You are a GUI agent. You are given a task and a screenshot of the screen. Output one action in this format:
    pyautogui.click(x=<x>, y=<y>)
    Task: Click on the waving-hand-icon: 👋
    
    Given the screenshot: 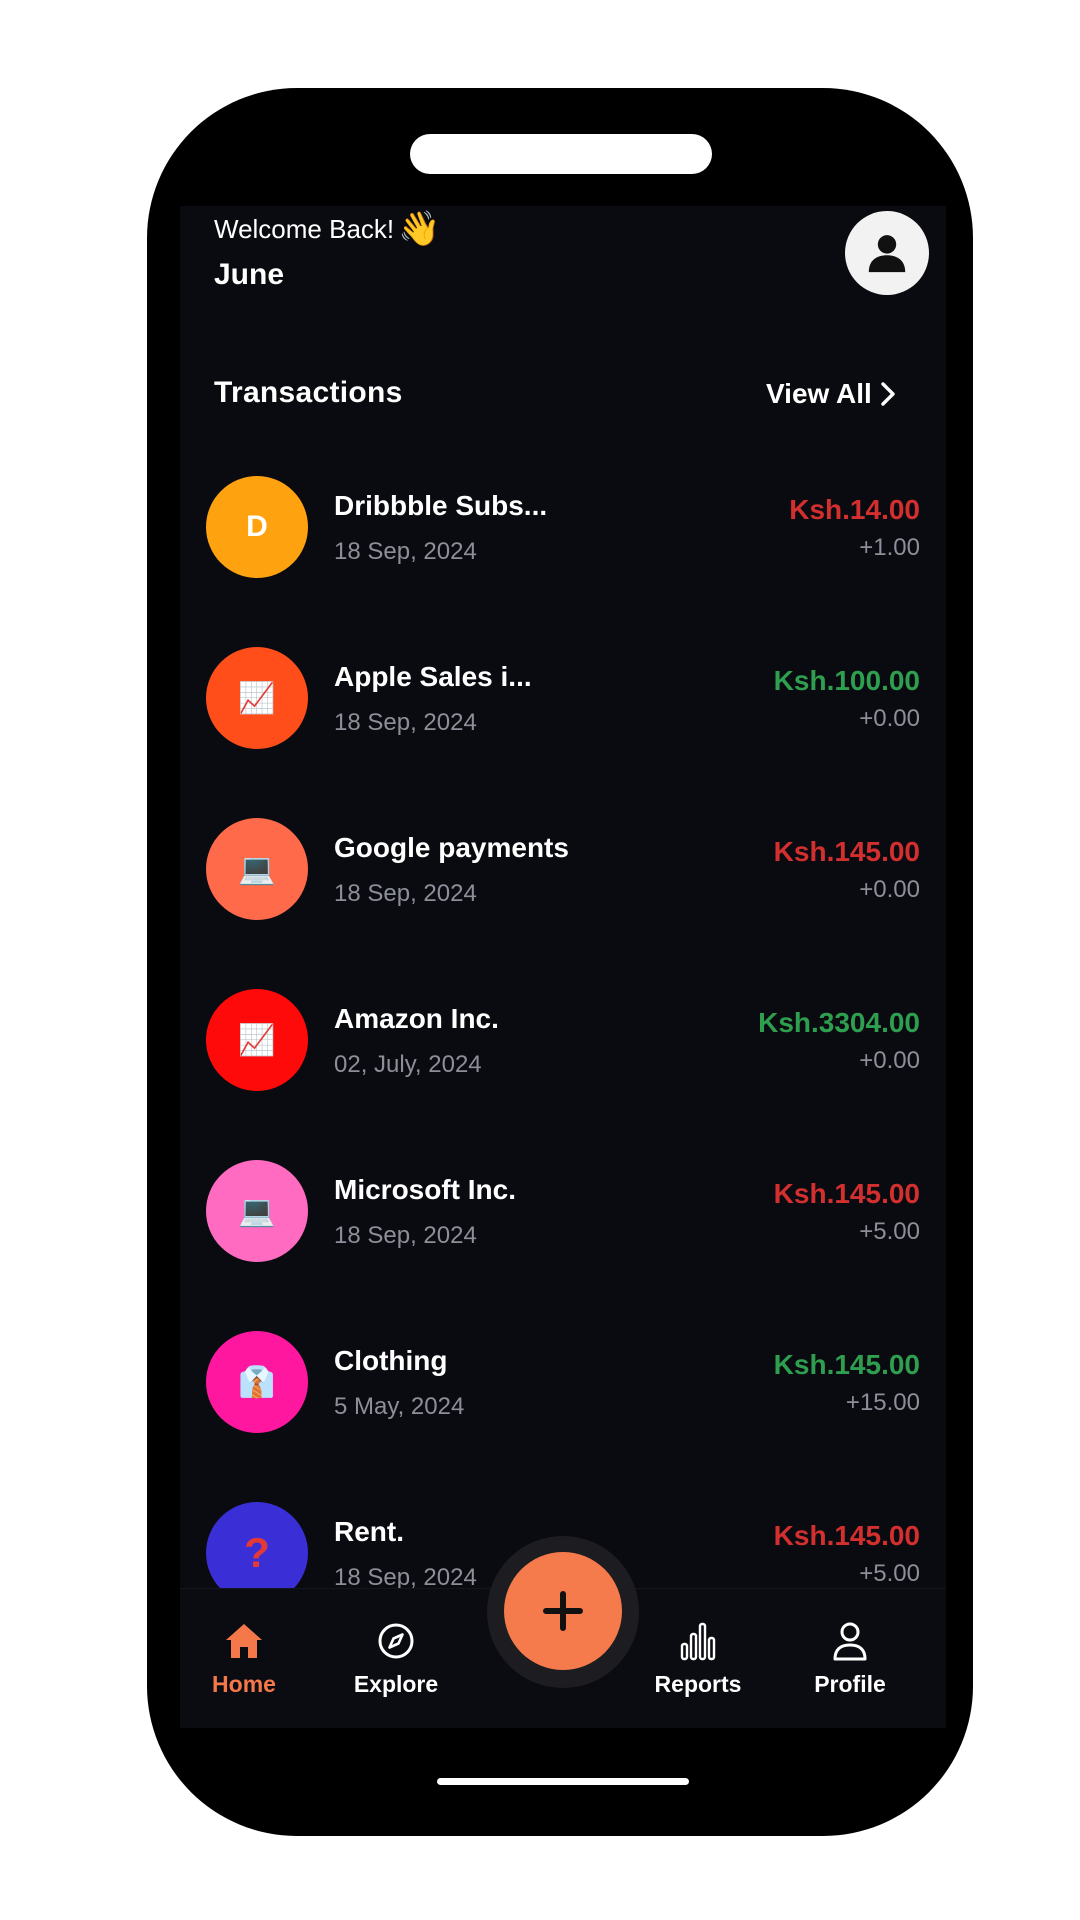 What is the action you would take?
    pyautogui.click(x=419, y=229)
    